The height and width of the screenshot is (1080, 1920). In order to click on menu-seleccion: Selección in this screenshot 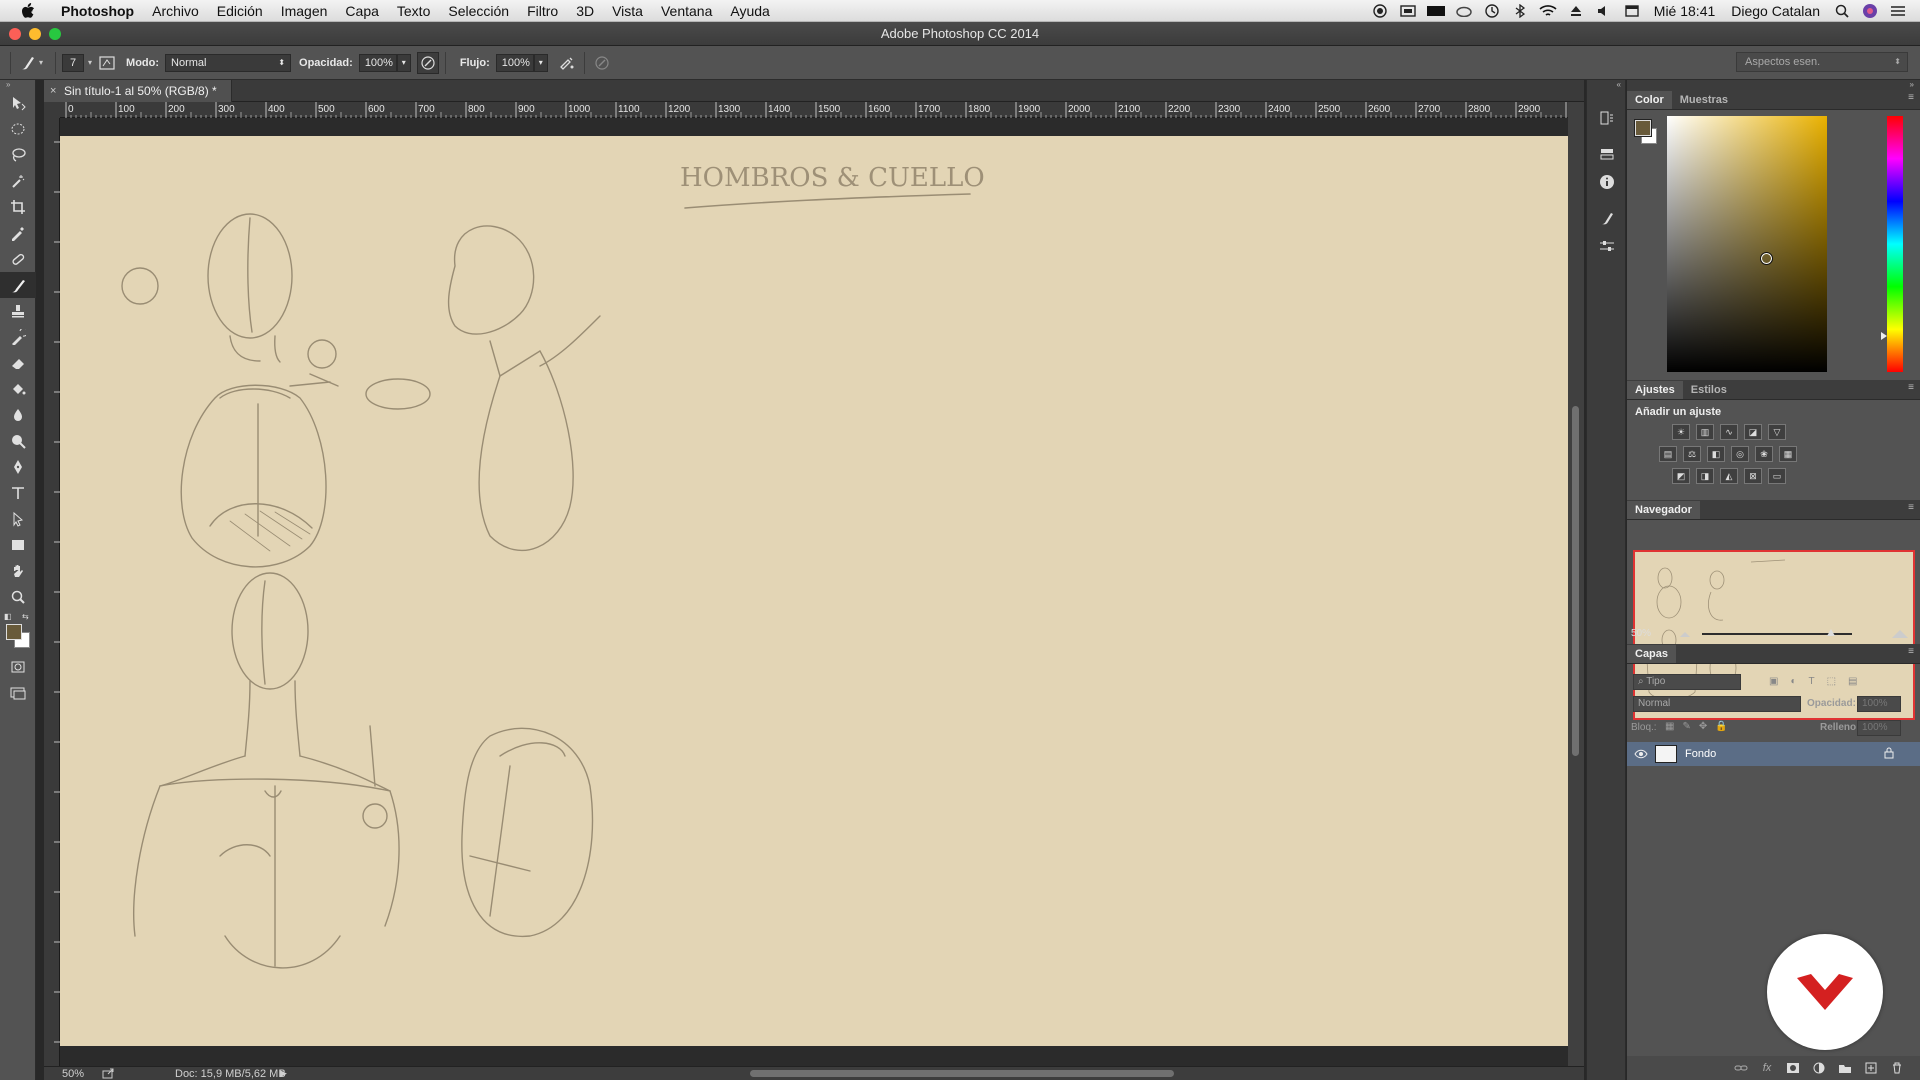, I will do `click(478, 11)`.